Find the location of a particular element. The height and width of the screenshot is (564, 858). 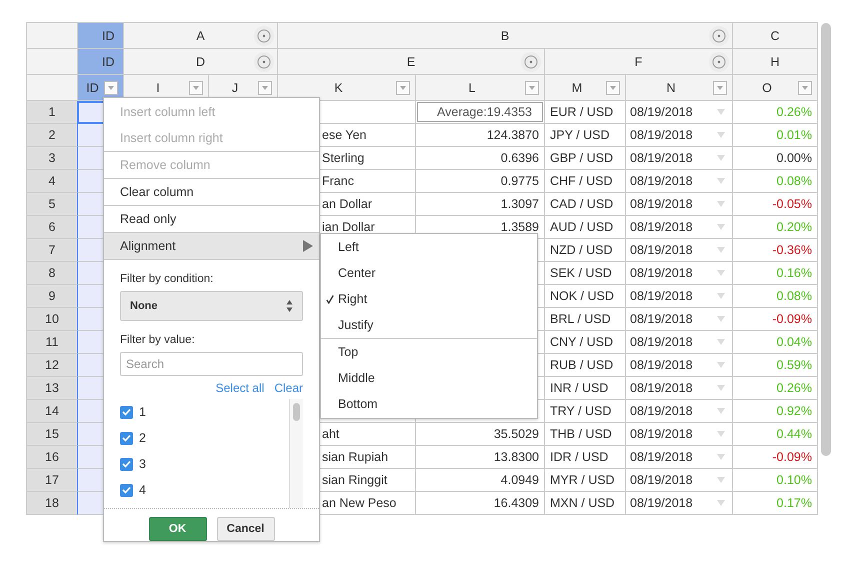

row-header: 1 is located at coordinates (52, 112).